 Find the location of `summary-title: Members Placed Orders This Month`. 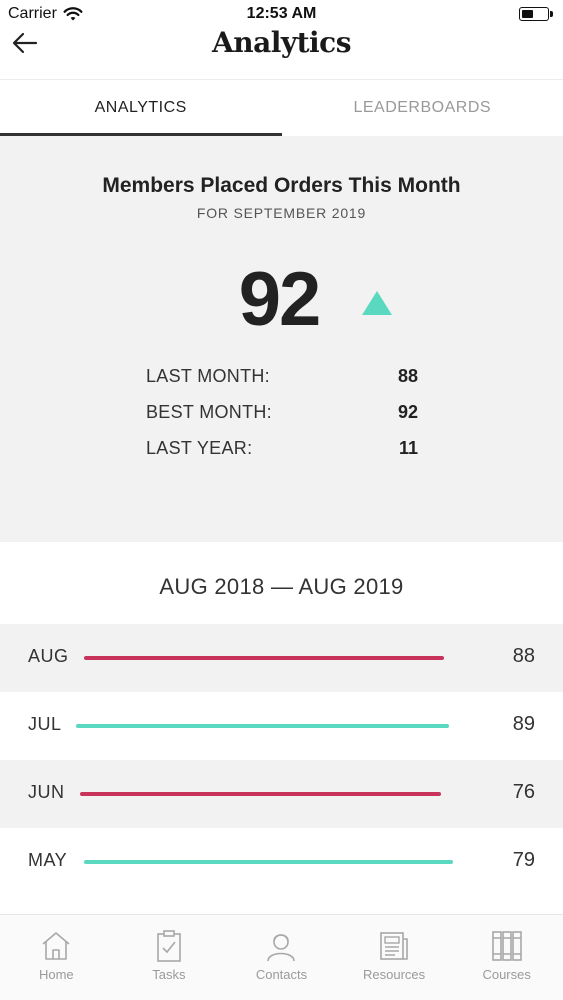

summary-title: Members Placed Orders This Month is located at coordinates (281, 185).